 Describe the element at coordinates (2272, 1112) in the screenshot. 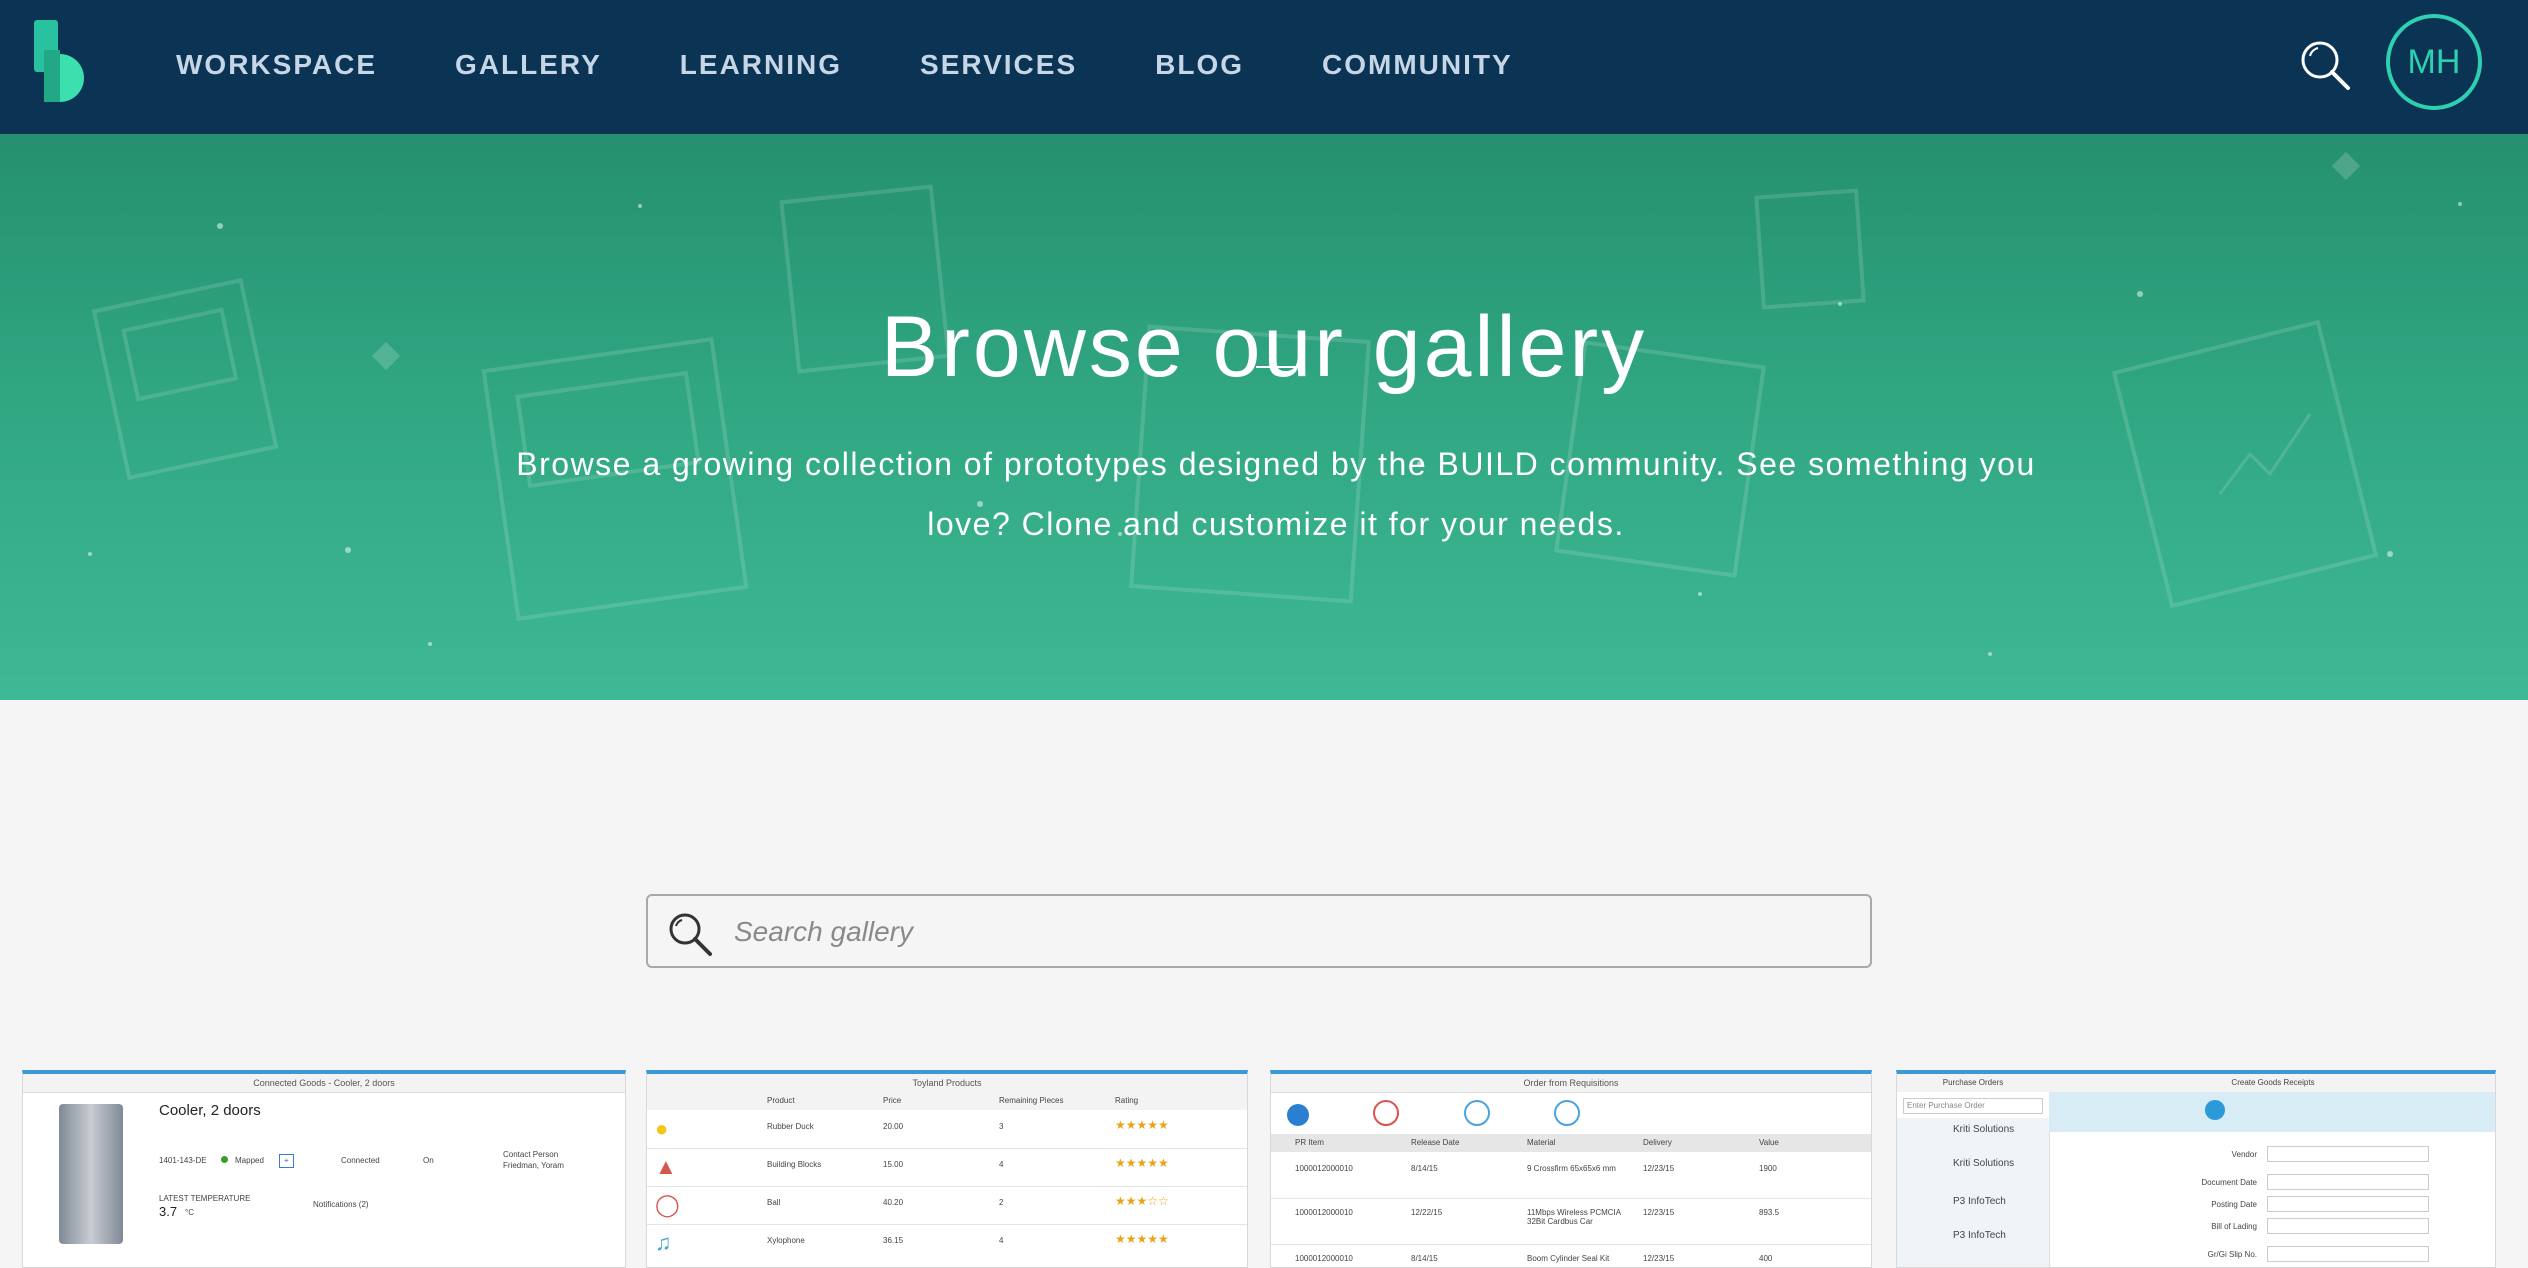

I see `detail-header` at that location.